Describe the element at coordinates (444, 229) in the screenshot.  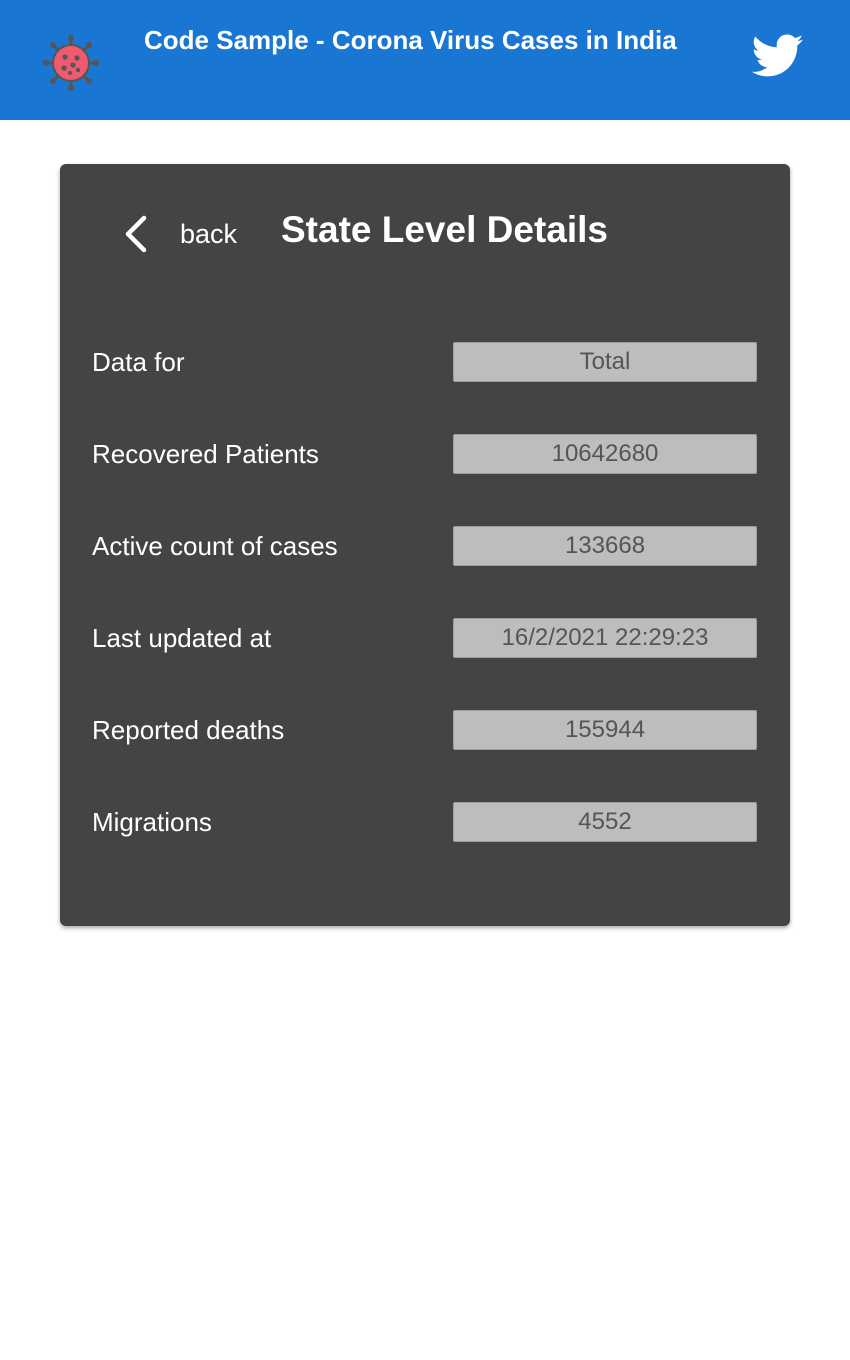
I see `card-title: State Level Details` at that location.